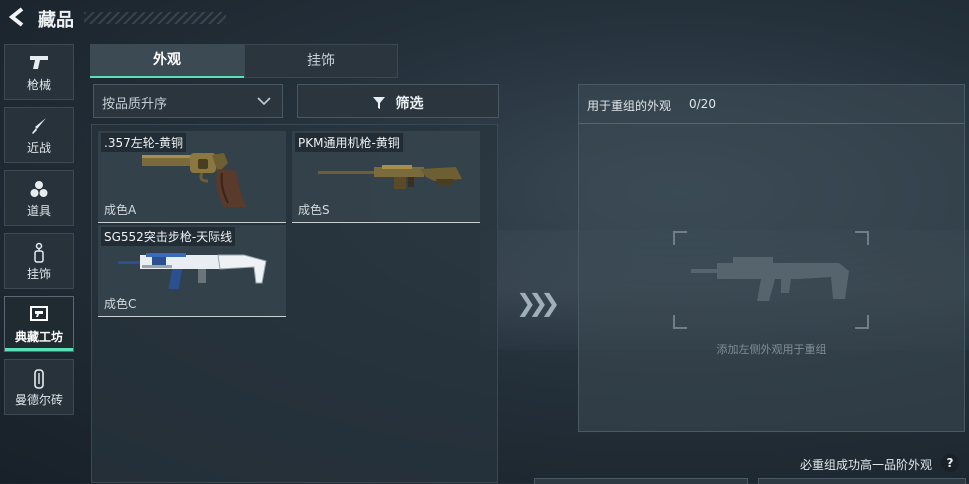 The height and width of the screenshot is (484, 969). I want to click on tab-charms: 挂饰, so click(321, 61).